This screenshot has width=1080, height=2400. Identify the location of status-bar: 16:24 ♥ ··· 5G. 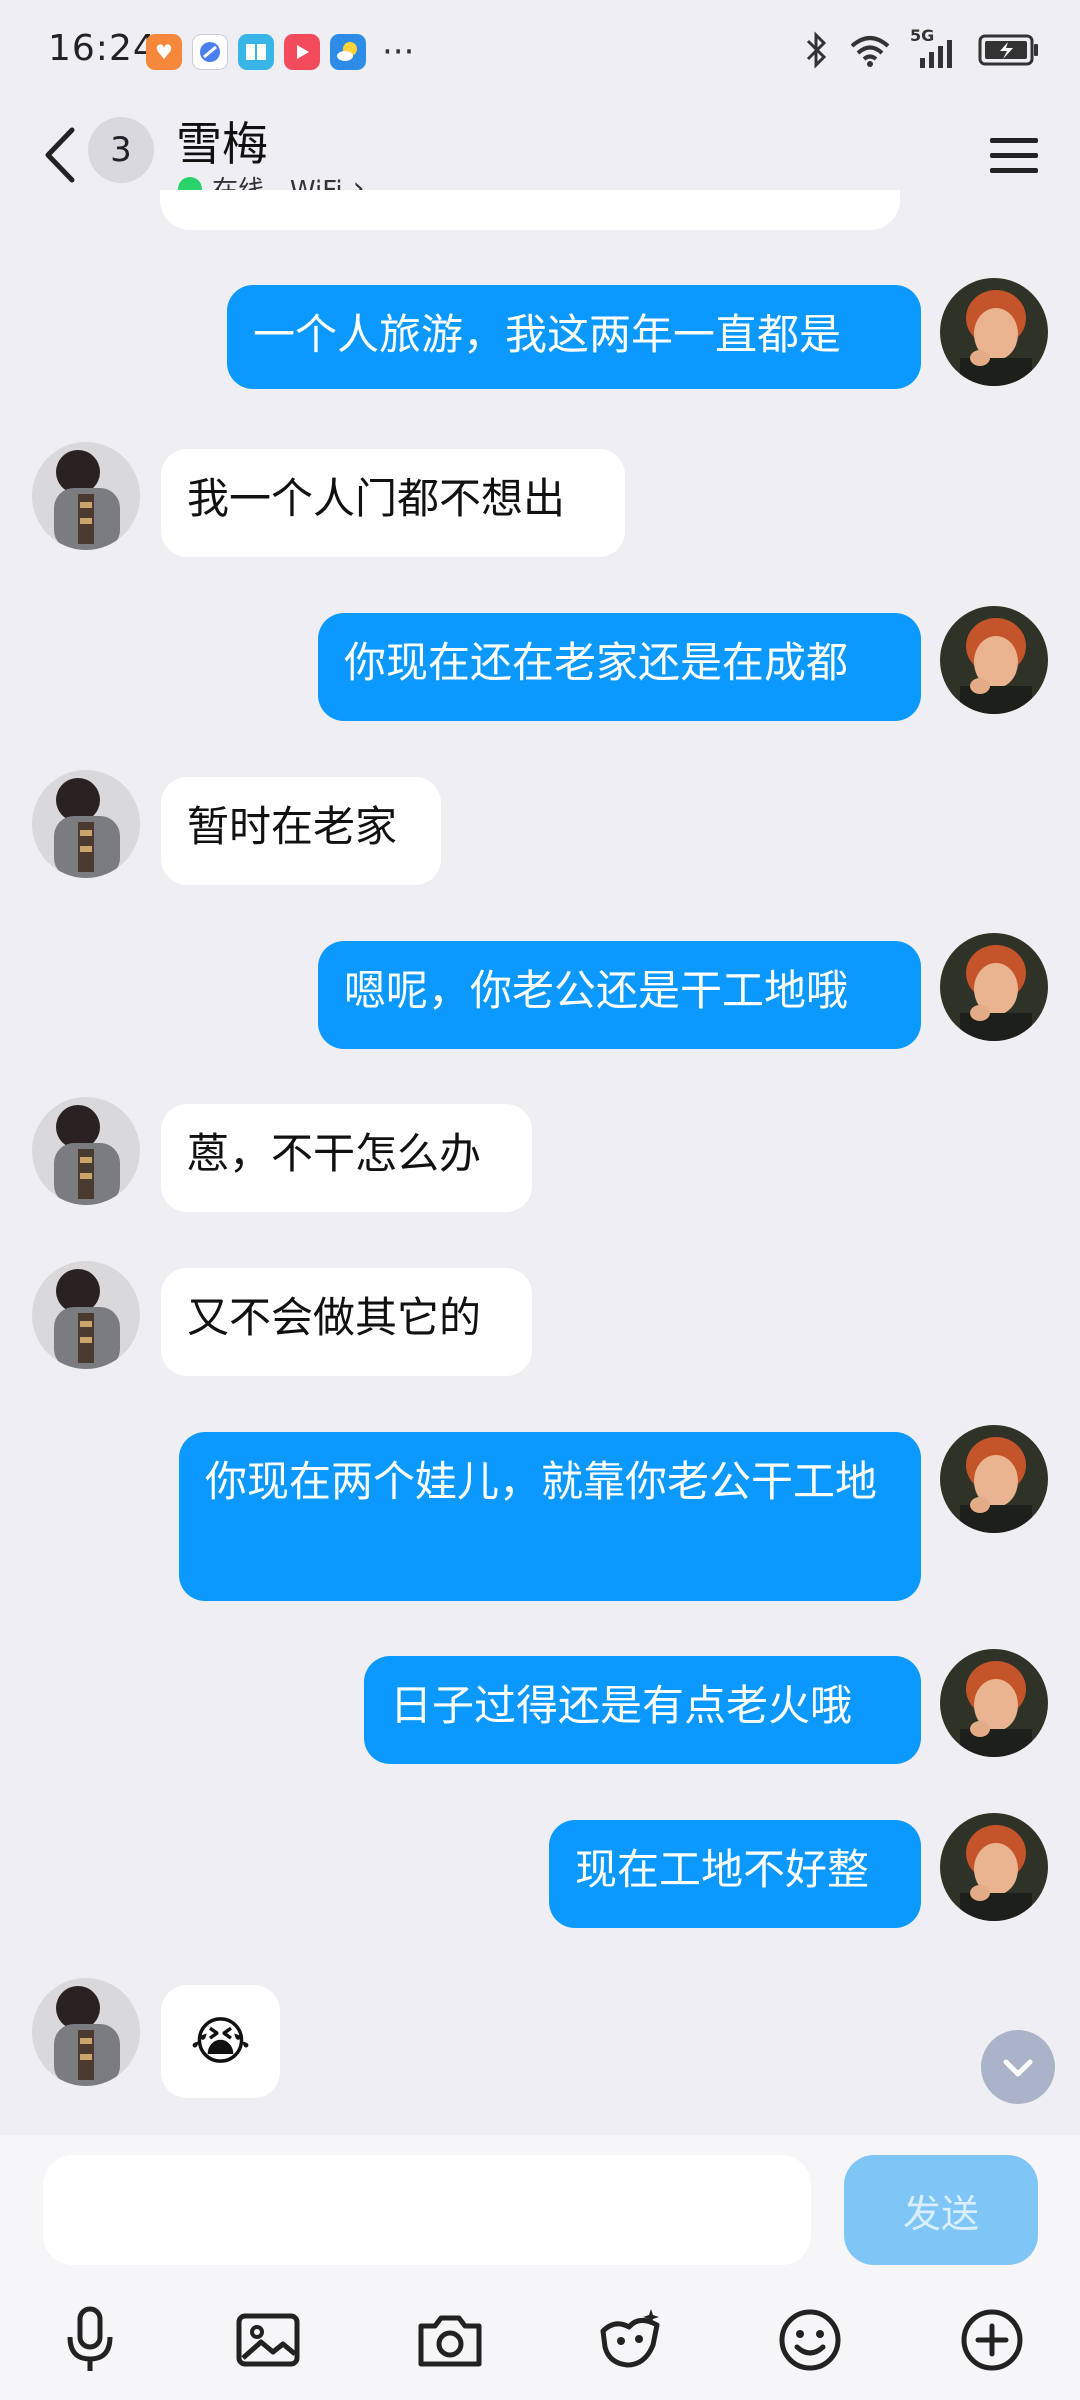
(540, 50).